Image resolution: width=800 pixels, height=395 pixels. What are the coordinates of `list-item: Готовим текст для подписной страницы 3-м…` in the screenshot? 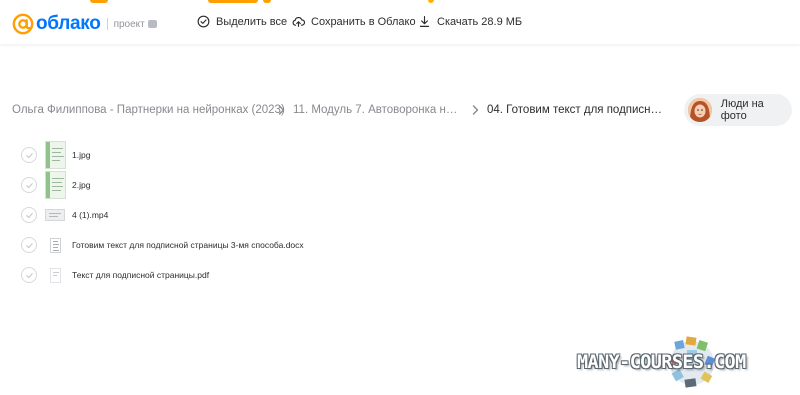 It's located at (320, 245).